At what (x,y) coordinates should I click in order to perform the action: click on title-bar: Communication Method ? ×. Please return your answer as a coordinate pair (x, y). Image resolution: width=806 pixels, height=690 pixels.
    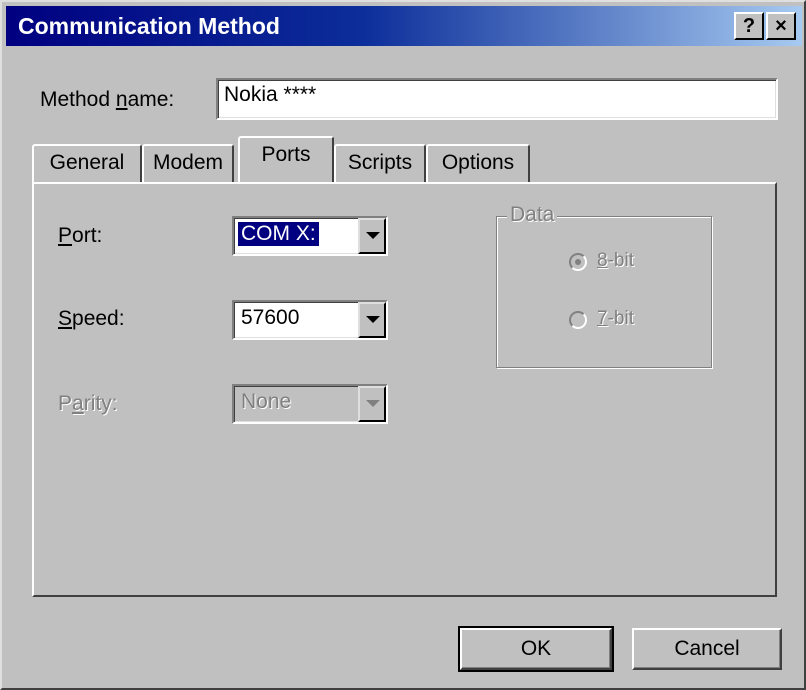
    Looking at the image, I should click on (404, 26).